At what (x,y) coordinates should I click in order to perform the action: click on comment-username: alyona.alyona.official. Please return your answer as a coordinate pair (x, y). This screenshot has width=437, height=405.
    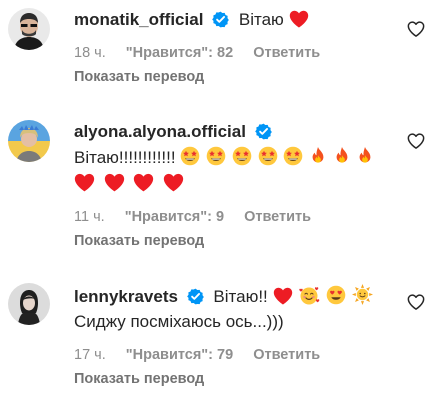
    Looking at the image, I should click on (160, 131).